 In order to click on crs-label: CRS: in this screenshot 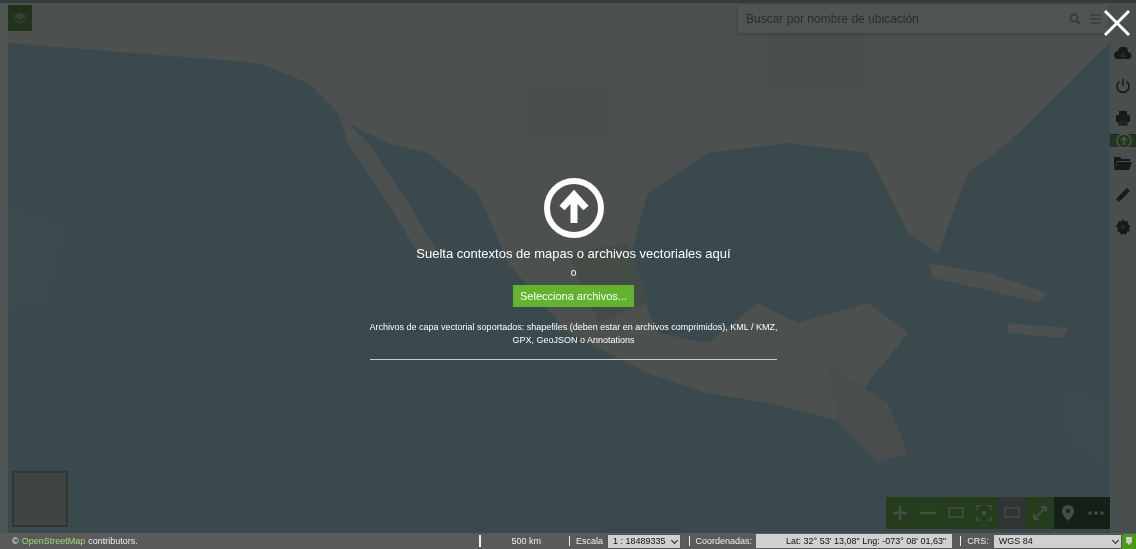, I will do `click(974, 541)`.